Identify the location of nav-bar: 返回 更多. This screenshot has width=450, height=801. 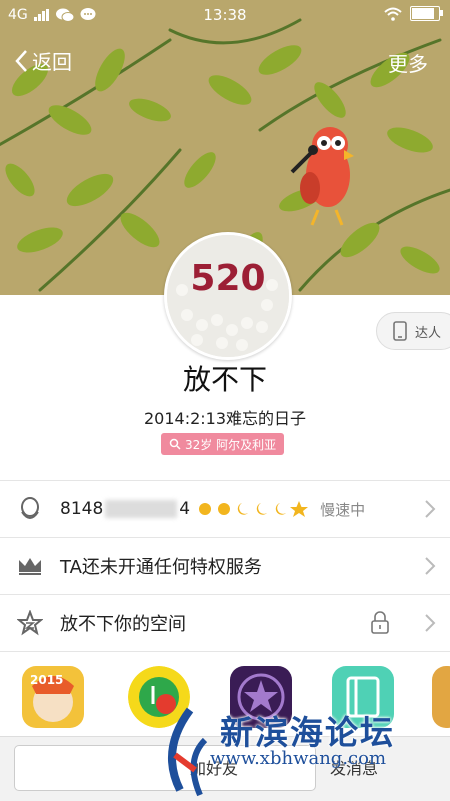
(225, 60).